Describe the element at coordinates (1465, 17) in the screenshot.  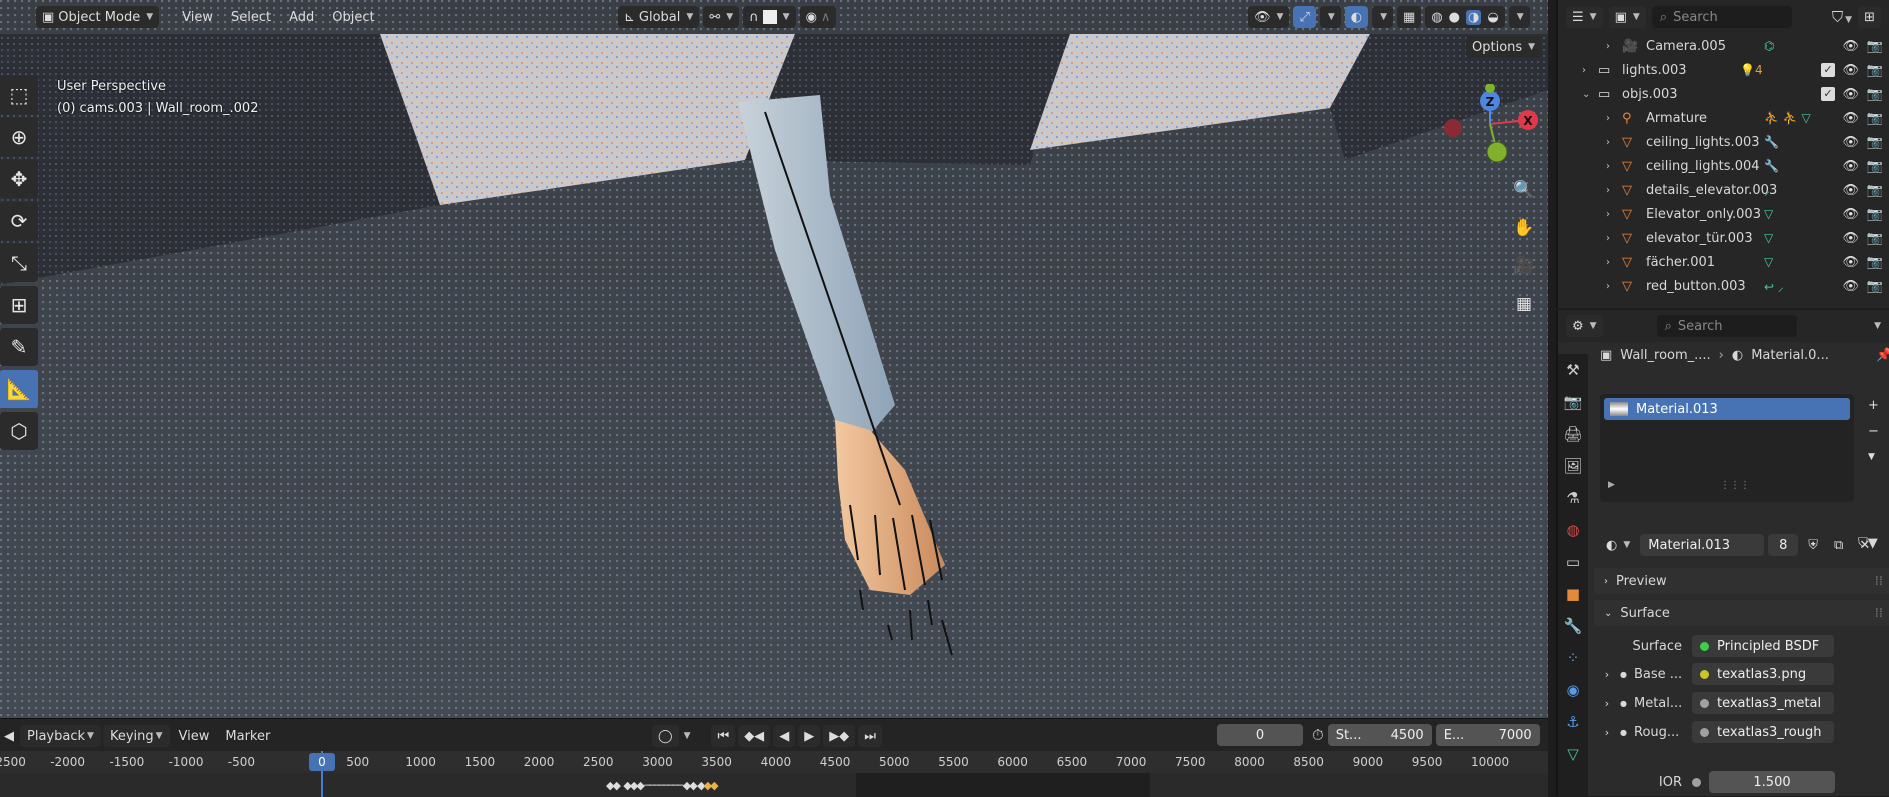
I see `shading-modes: ◍ ● ◑ ◒` at that location.